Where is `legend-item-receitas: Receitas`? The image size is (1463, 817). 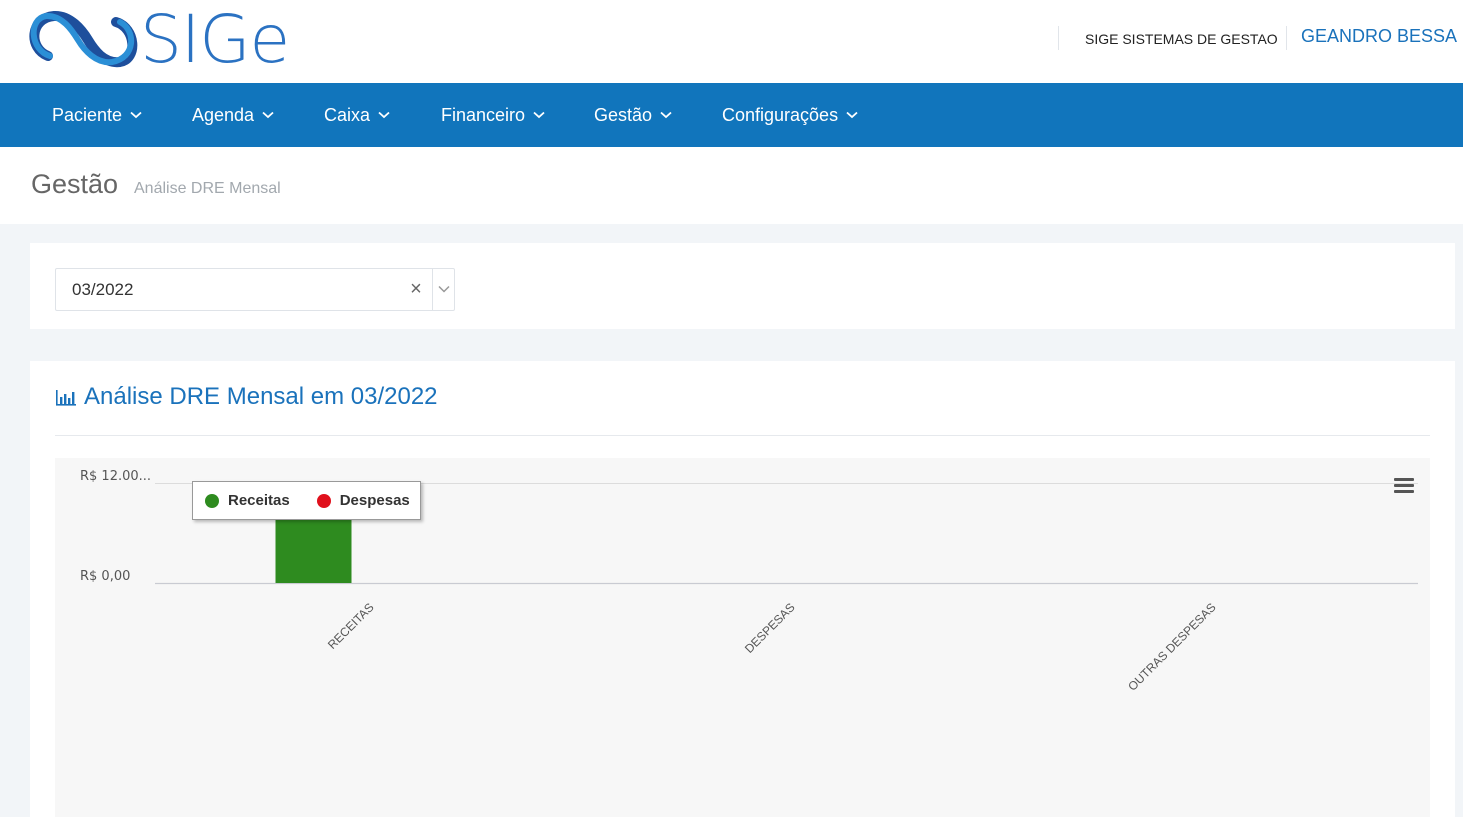 legend-item-receitas: Receitas is located at coordinates (247, 500).